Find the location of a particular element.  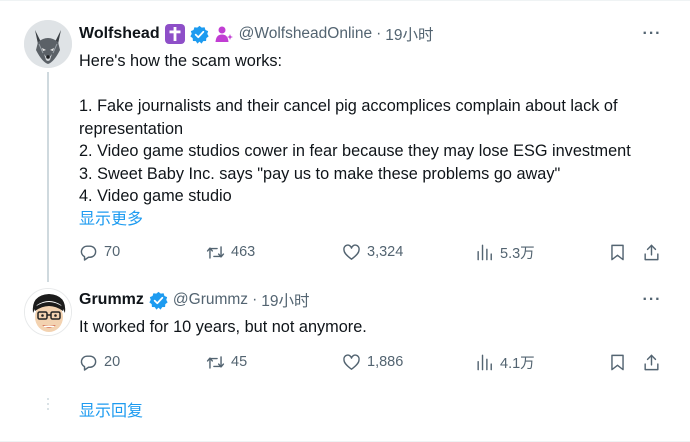

show-more-link: 显示更多 is located at coordinates (111, 217).